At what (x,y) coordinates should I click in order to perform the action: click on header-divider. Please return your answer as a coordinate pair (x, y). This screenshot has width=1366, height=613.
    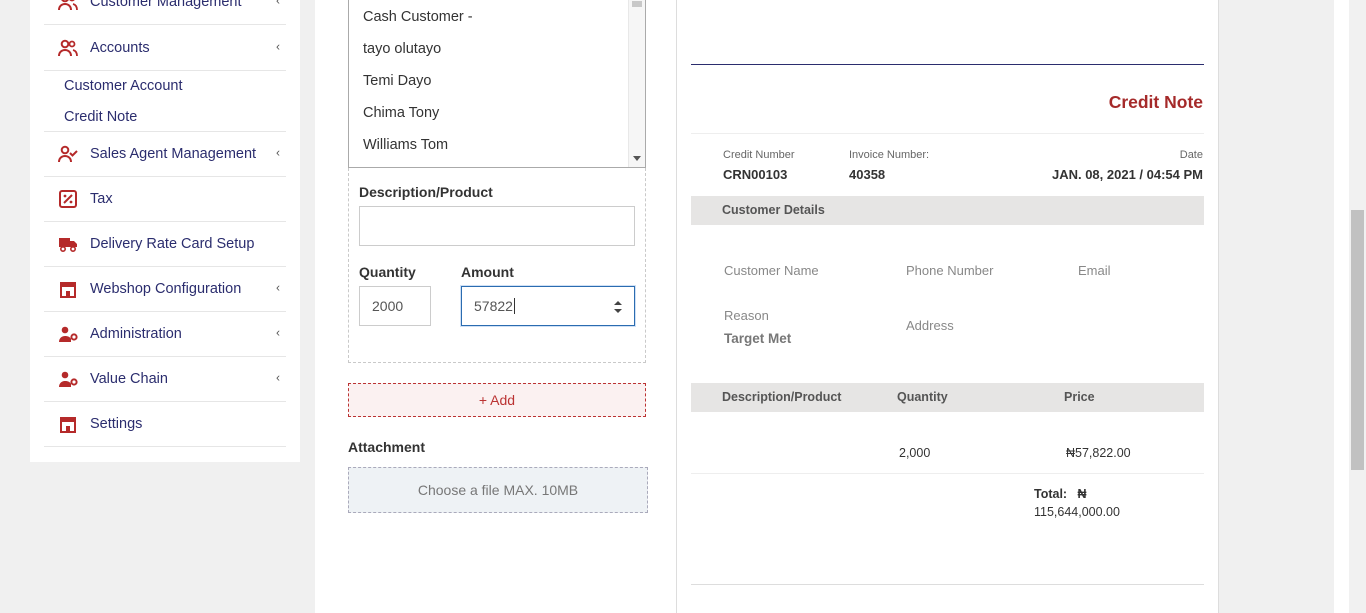
    Looking at the image, I should click on (947, 64).